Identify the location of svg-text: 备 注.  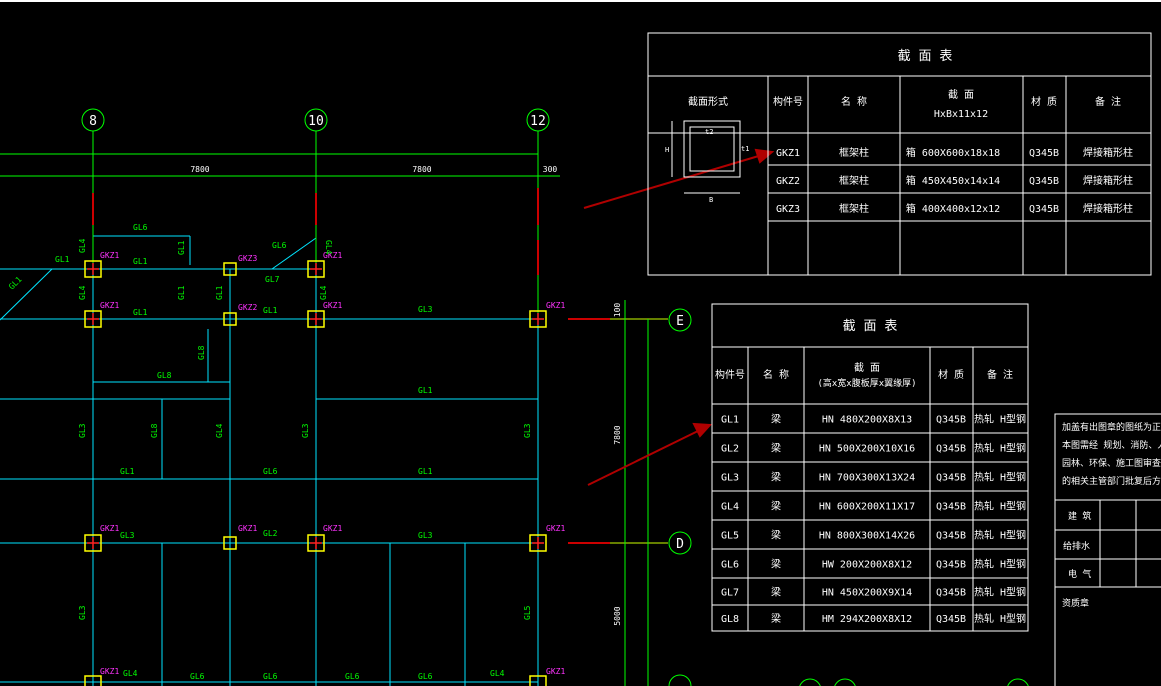
(1108, 101).